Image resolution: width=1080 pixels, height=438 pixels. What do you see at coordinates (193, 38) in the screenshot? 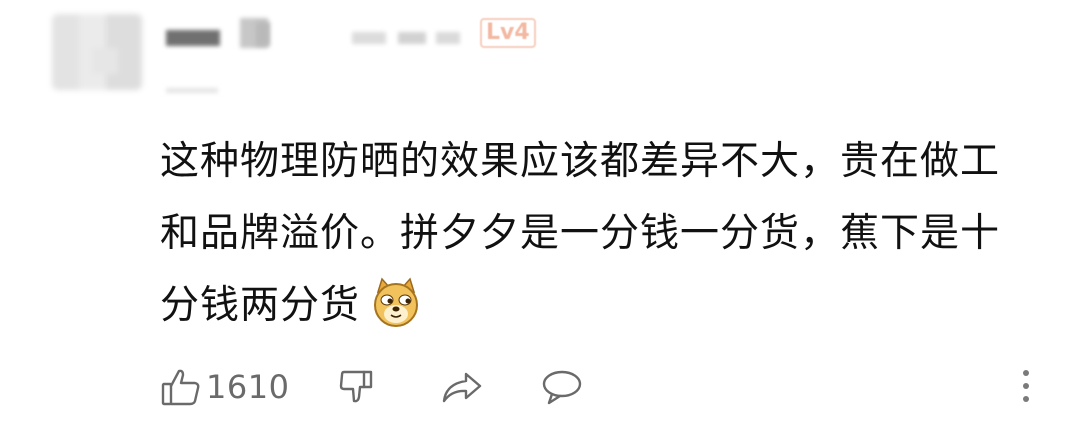
I see `username-blurred` at bounding box center [193, 38].